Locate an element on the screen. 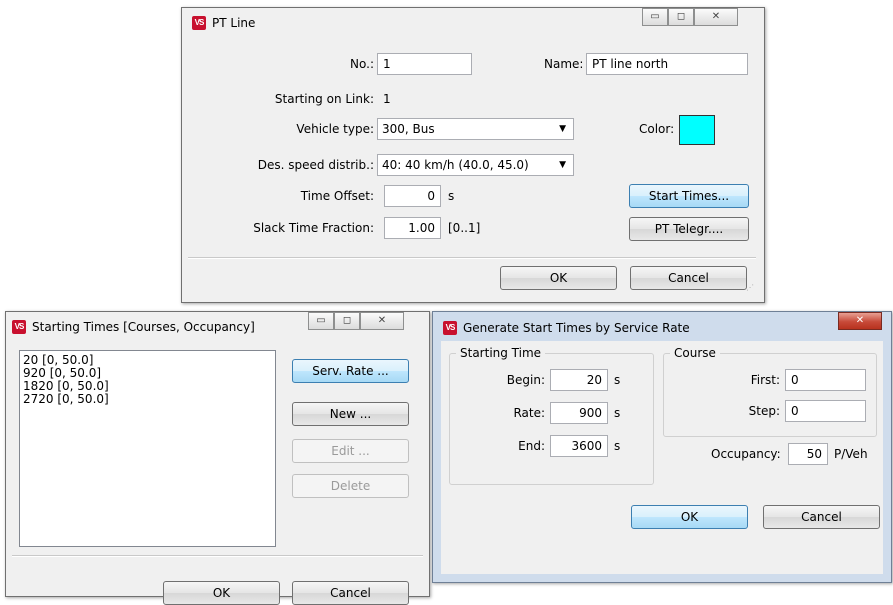  resize-grip-icon: ⋰ is located at coordinates (750, 288).